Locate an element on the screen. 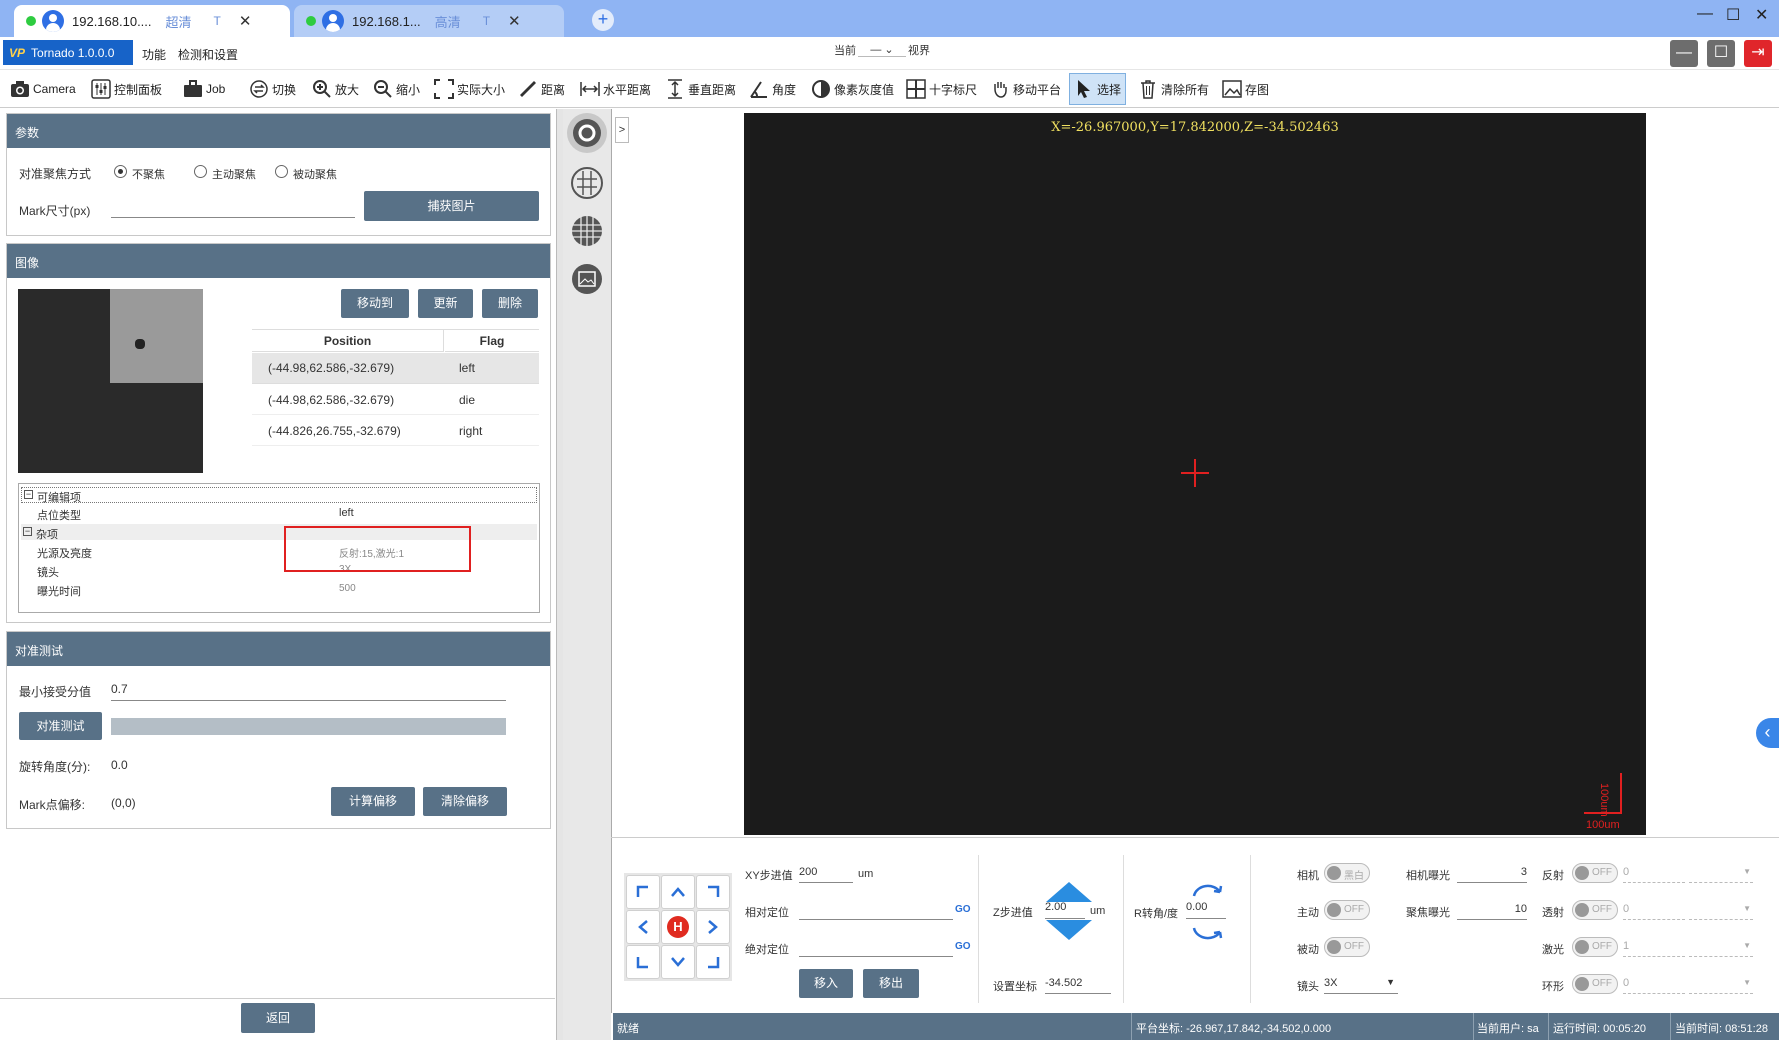 The height and width of the screenshot is (1040, 1779). transmit-dropdown: ▼ is located at coordinates (1721, 910).